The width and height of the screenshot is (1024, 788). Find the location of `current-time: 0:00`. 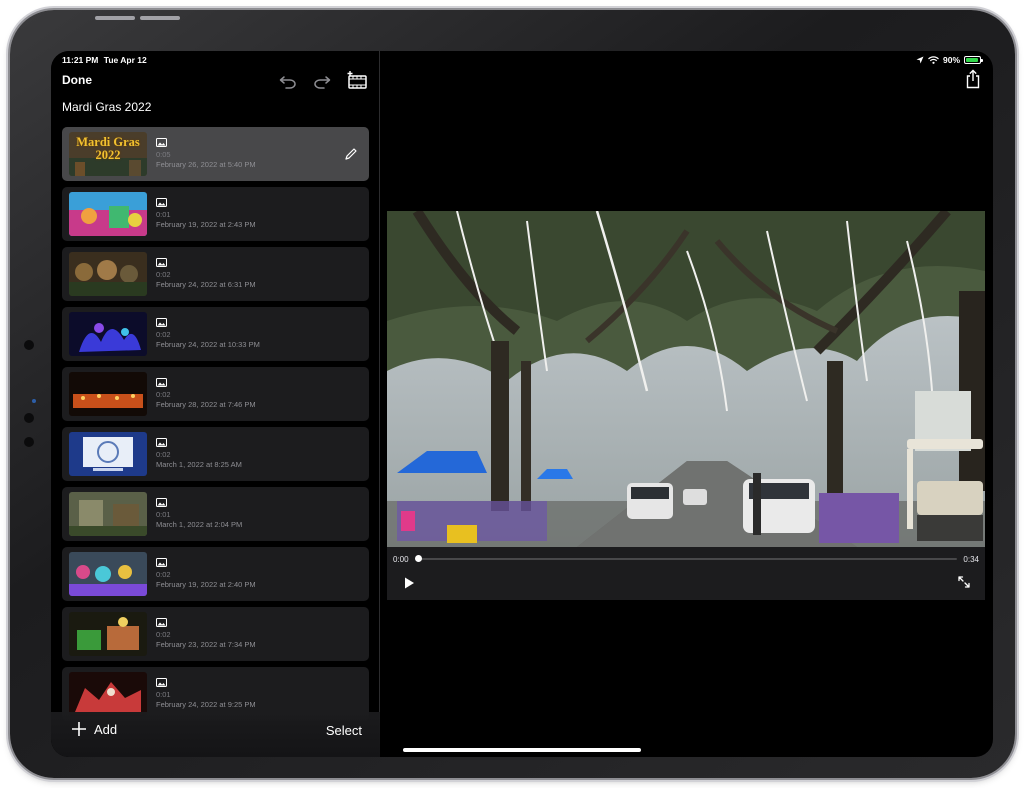

current-time: 0:00 is located at coordinates (401, 559).